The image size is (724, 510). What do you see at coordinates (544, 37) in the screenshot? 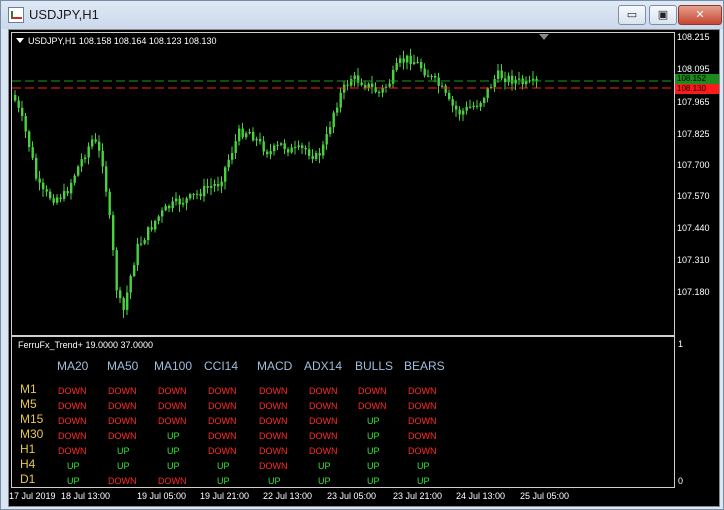
I see `chart-shift-icon` at bounding box center [544, 37].